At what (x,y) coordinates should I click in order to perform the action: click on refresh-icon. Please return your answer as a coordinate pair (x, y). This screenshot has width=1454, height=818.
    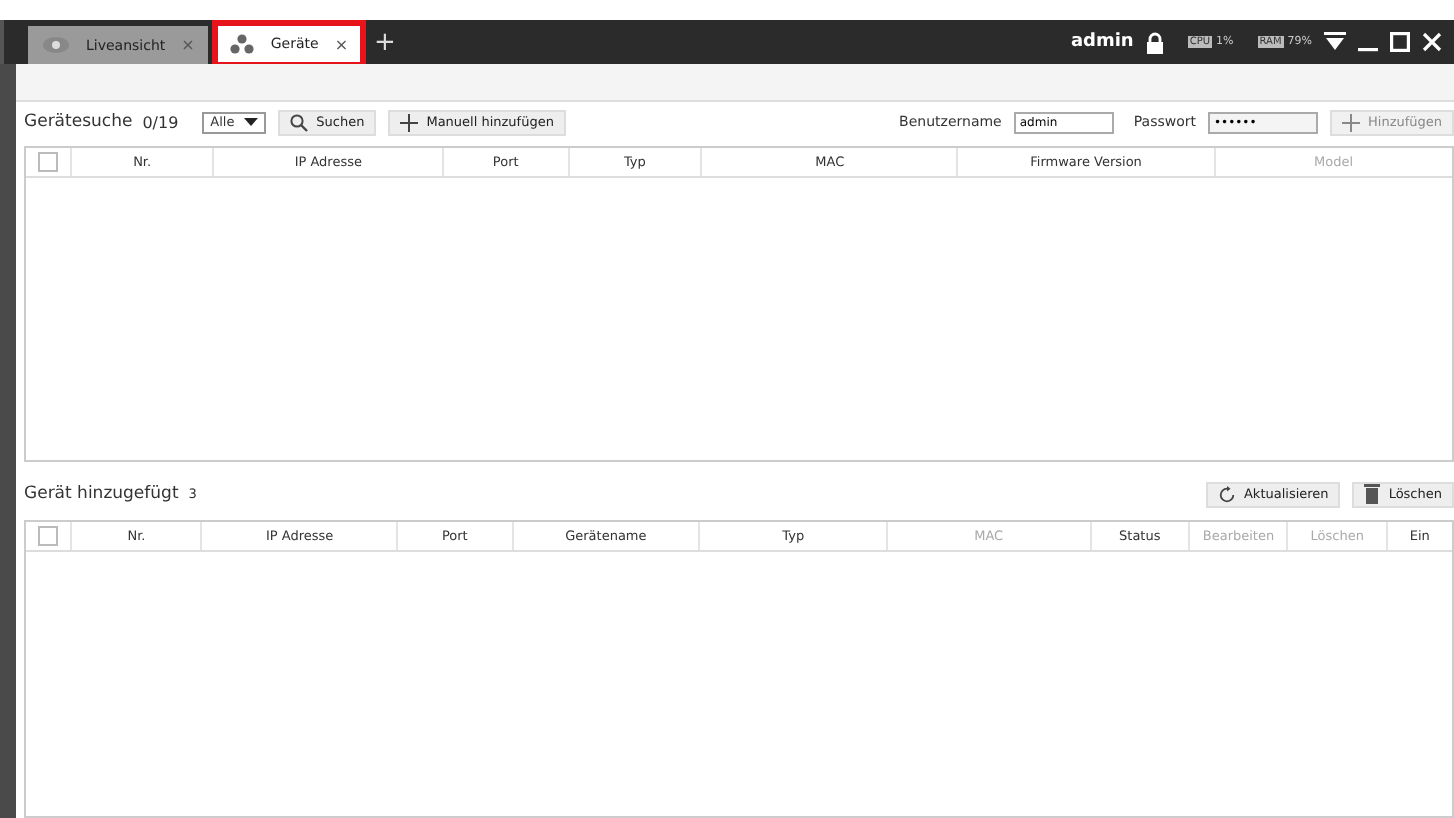
    Looking at the image, I should click on (1226, 494).